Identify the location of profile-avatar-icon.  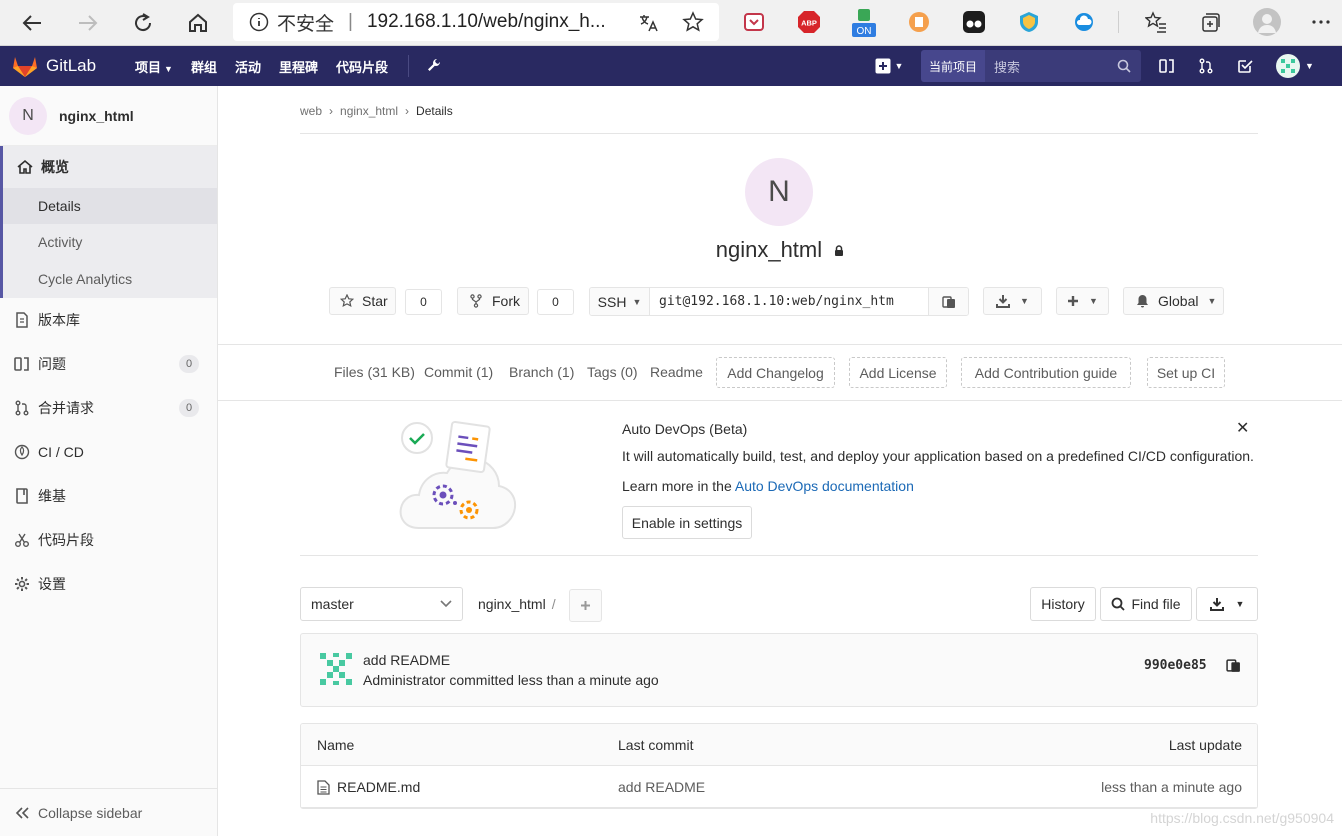
(1267, 22).